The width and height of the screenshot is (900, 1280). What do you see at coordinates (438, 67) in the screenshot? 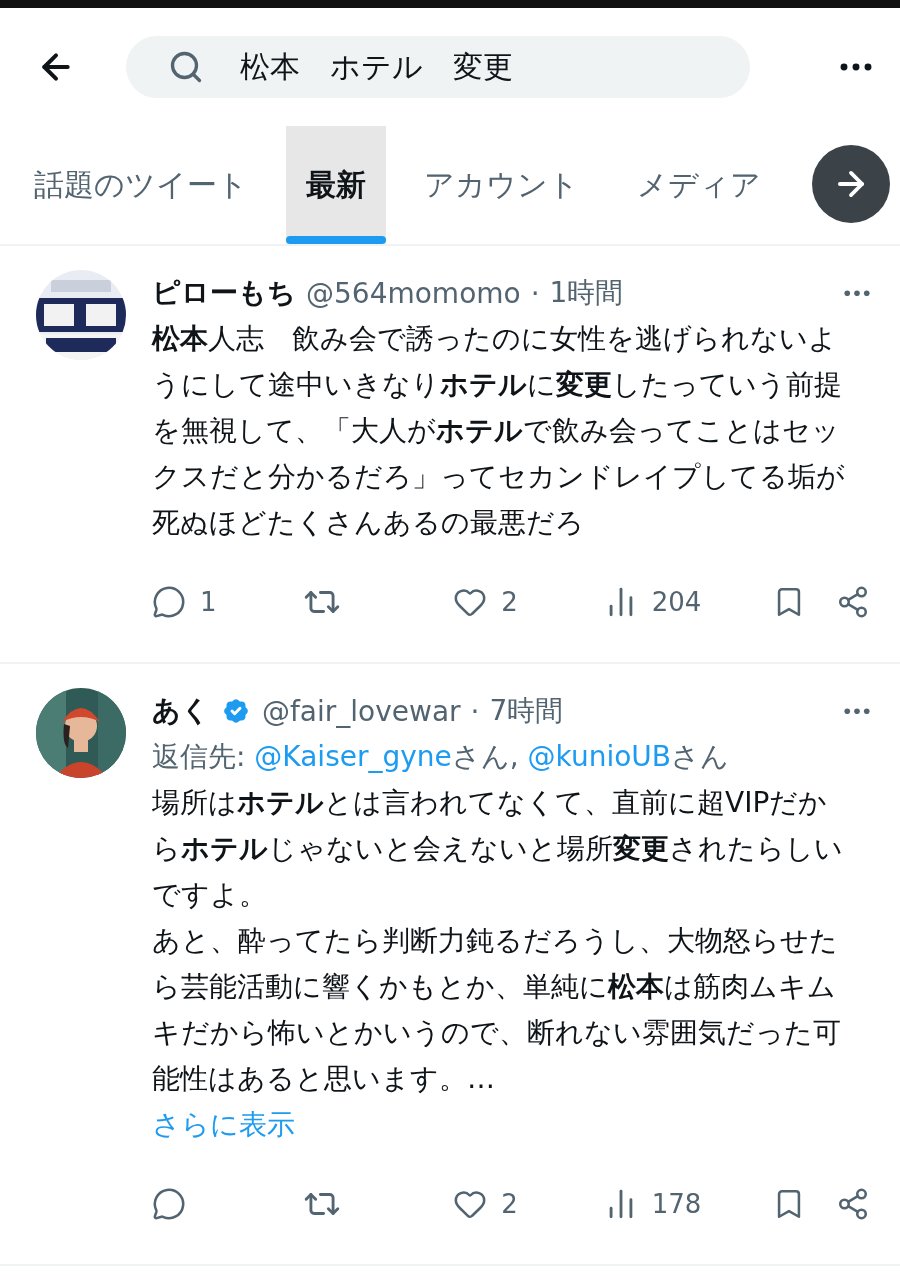
I see `search-field: 松本 ホテル 変更` at bounding box center [438, 67].